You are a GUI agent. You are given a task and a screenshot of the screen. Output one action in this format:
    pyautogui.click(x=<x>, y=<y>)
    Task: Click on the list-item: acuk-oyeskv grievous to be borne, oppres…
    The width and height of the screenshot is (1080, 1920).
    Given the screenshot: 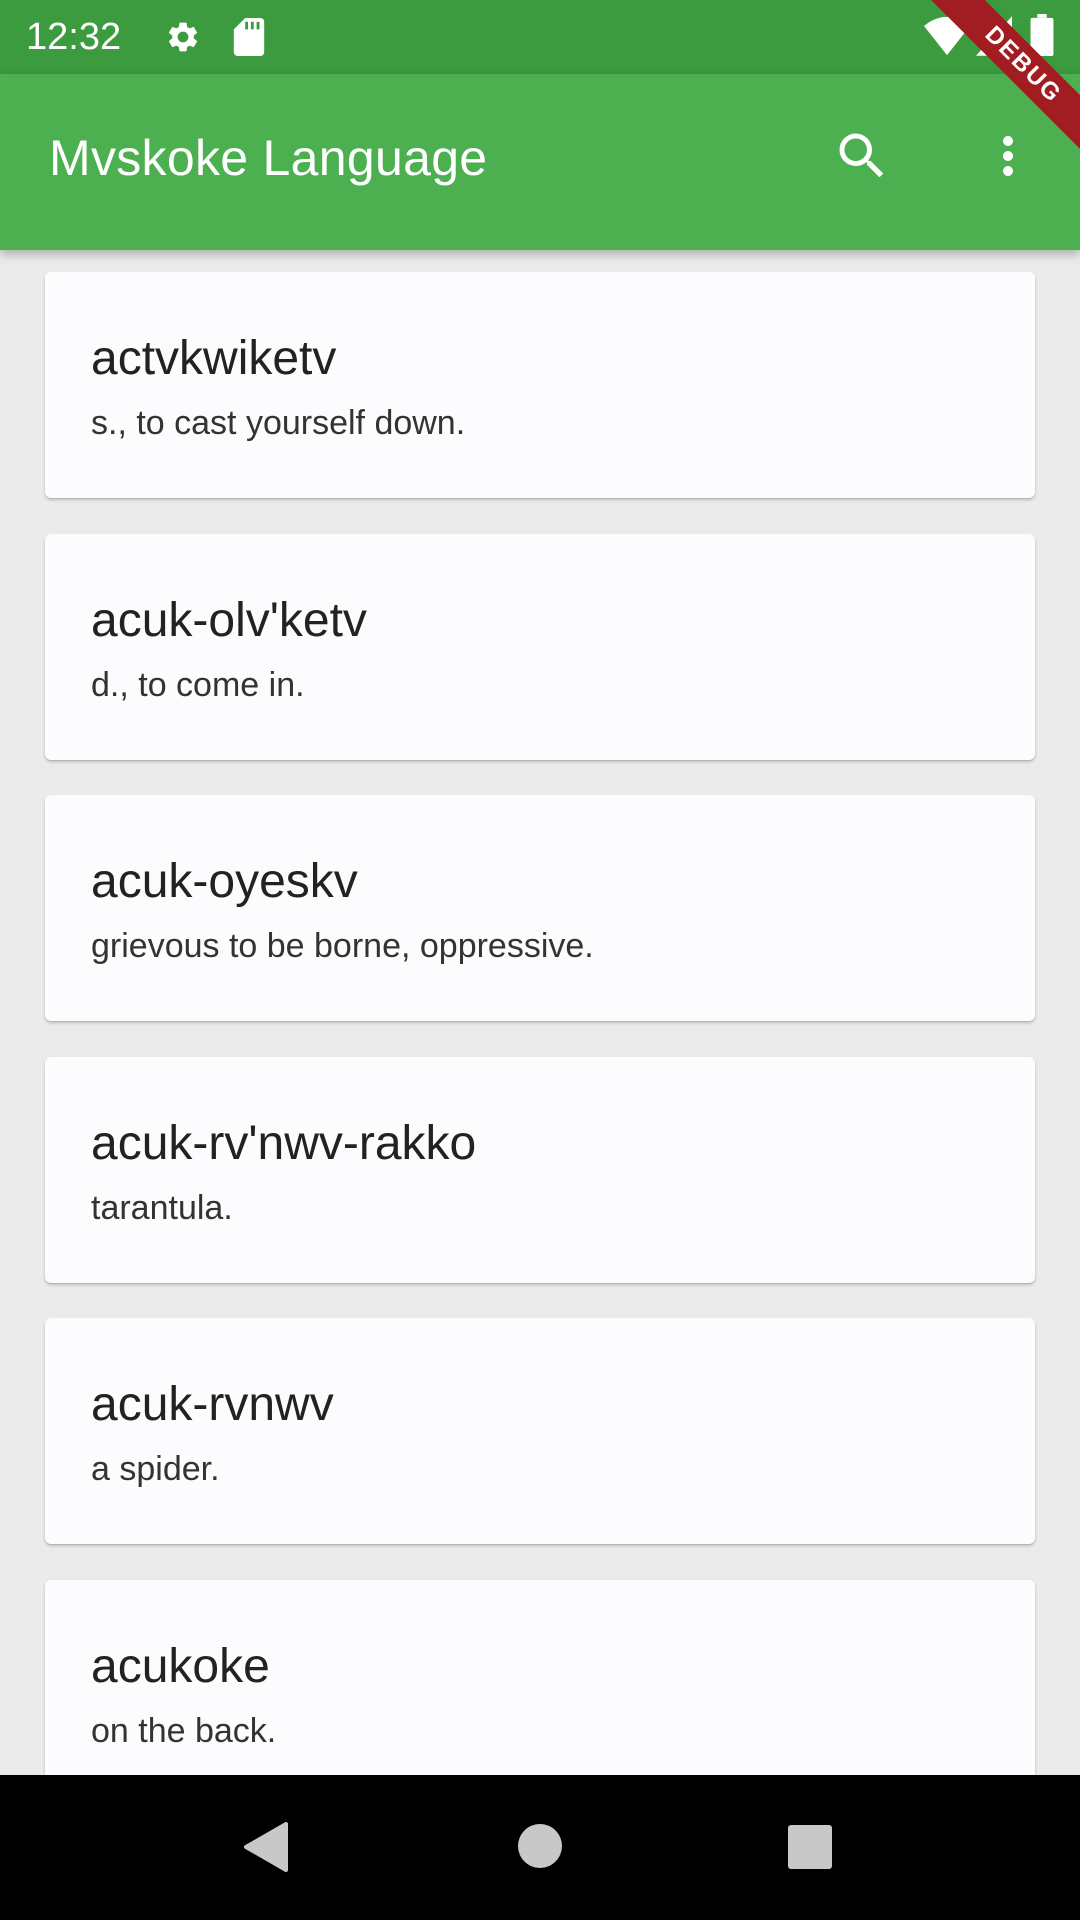 What is the action you would take?
    pyautogui.click(x=540, y=908)
    